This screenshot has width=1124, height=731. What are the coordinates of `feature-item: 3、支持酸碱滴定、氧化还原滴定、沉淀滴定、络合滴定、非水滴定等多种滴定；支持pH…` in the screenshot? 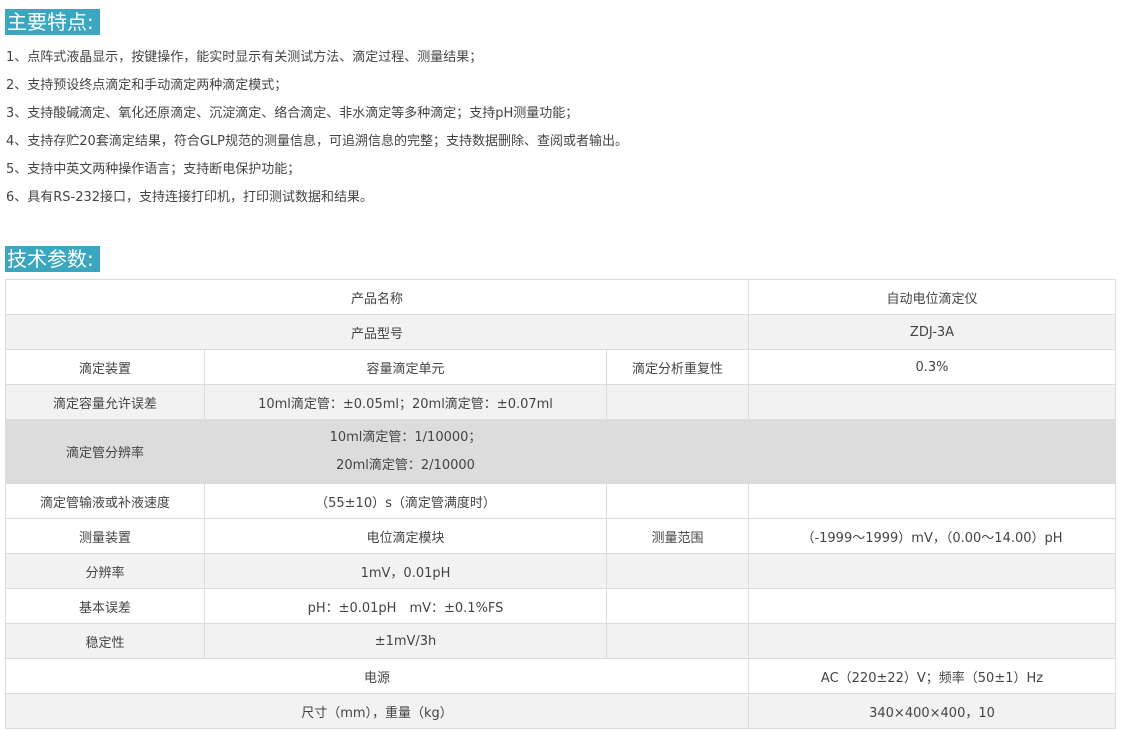 It's located at (292, 113).